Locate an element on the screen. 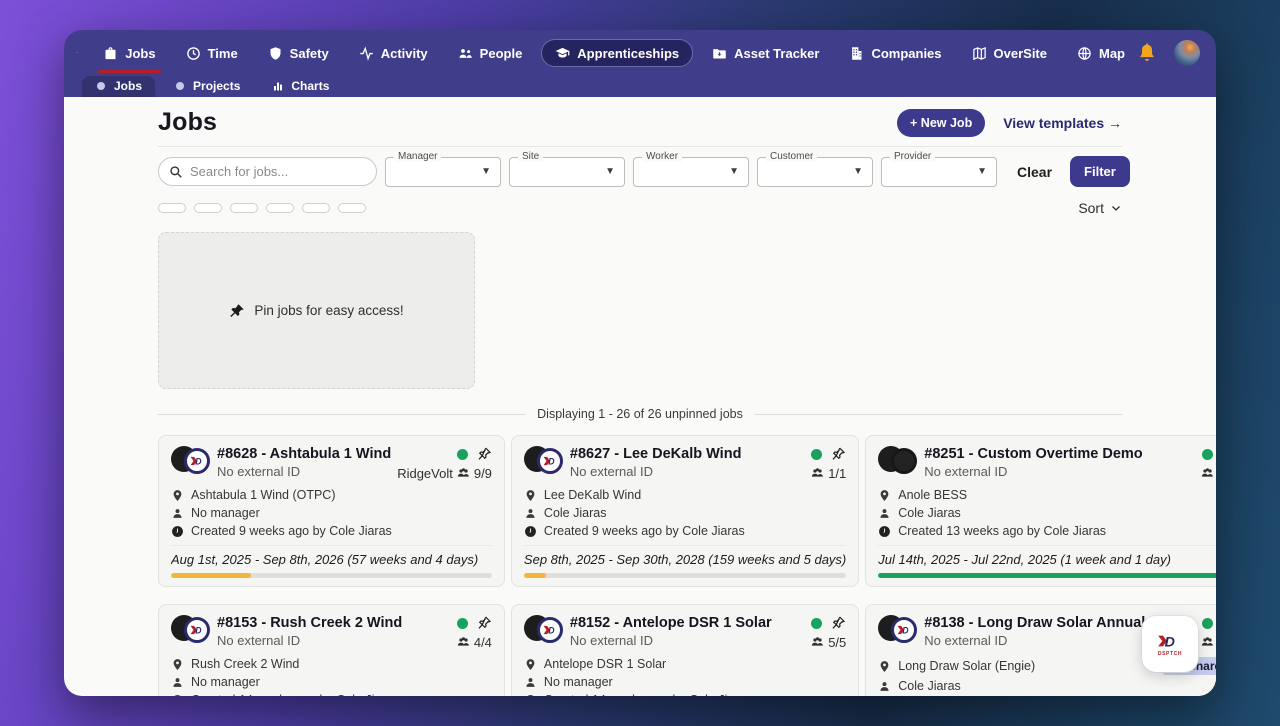 This screenshot has height=726, width=1280. nav-tab: Companies is located at coordinates (895, 53).